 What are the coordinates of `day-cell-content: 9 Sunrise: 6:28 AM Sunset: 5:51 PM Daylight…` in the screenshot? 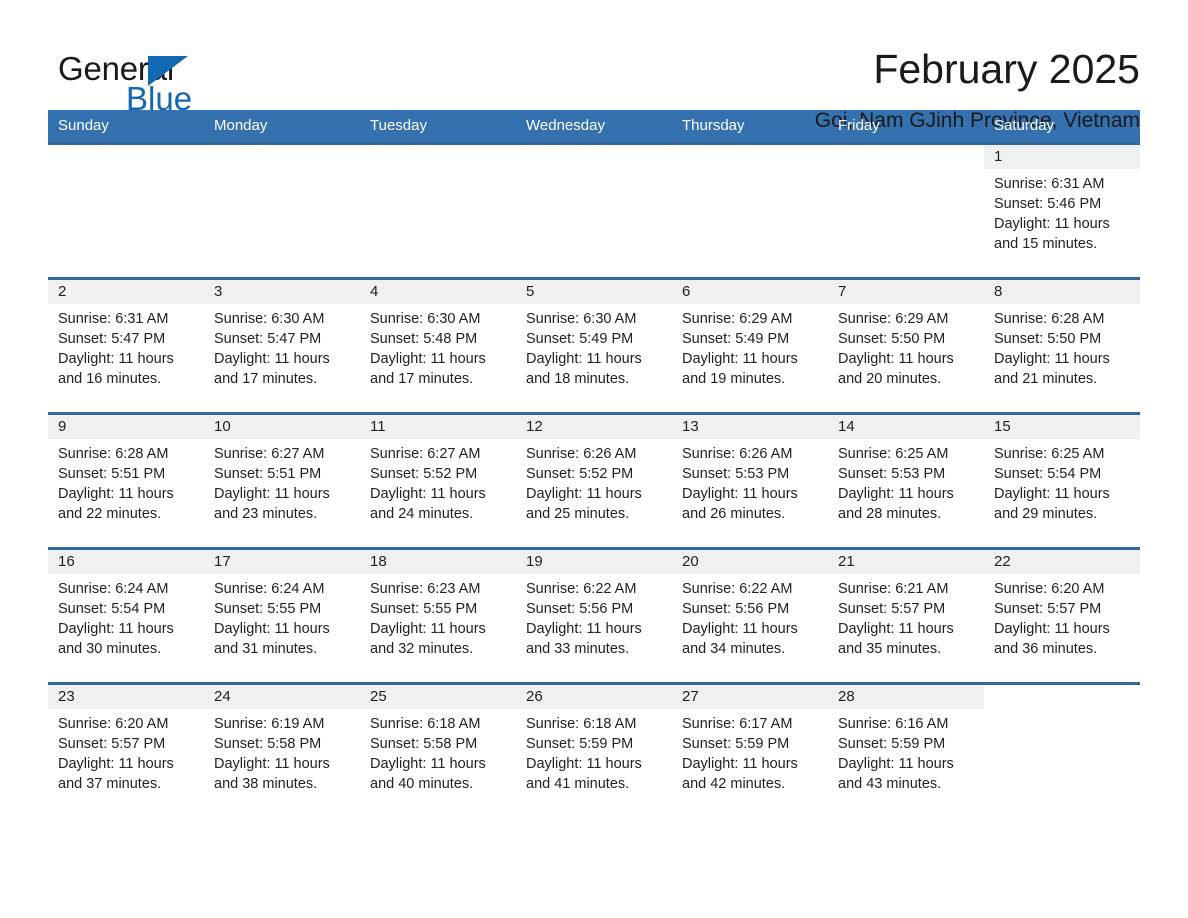 It's located at (126, 481).